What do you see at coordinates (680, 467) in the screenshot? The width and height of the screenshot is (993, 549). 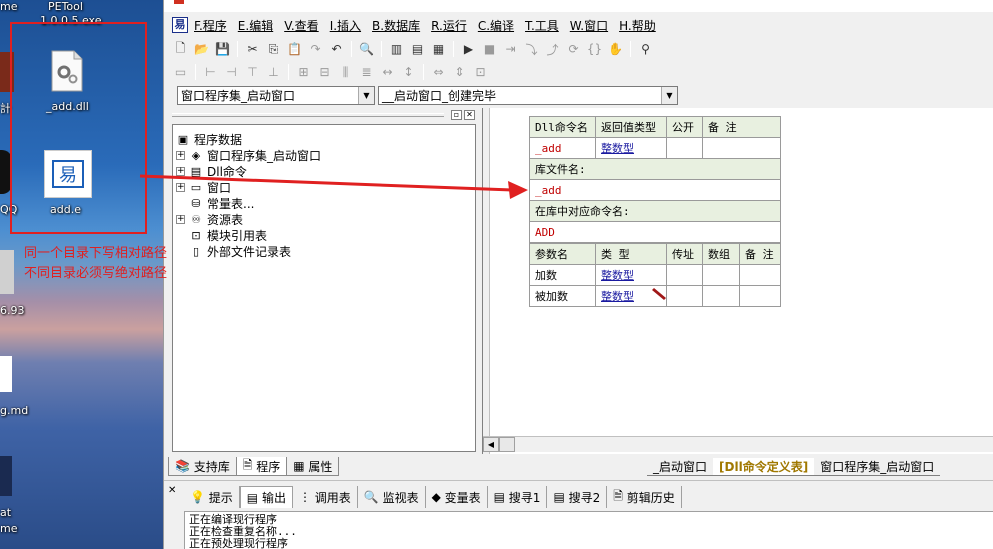 I see `tab-startup-window: _启动窗口` at bounding box center [680, 467].